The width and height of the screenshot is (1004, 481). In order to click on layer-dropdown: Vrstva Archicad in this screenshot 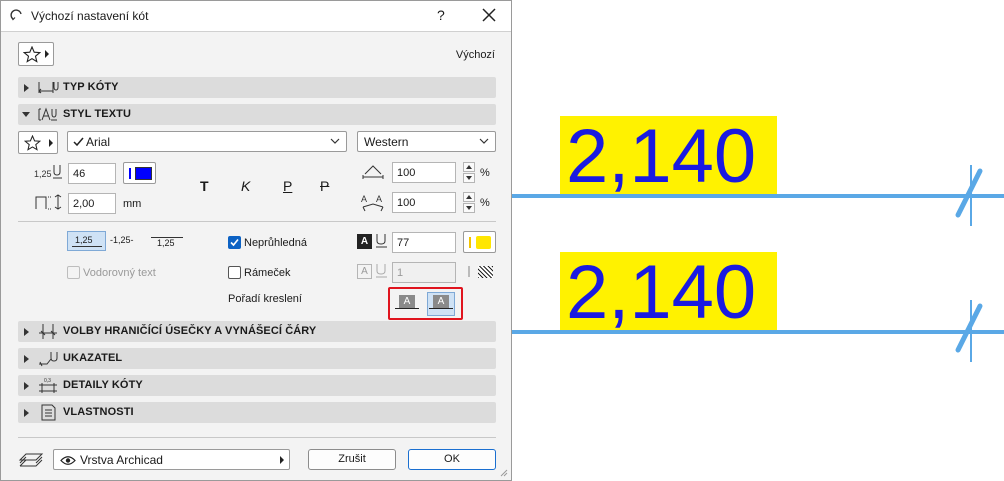, I will do `click(171, 459)`.